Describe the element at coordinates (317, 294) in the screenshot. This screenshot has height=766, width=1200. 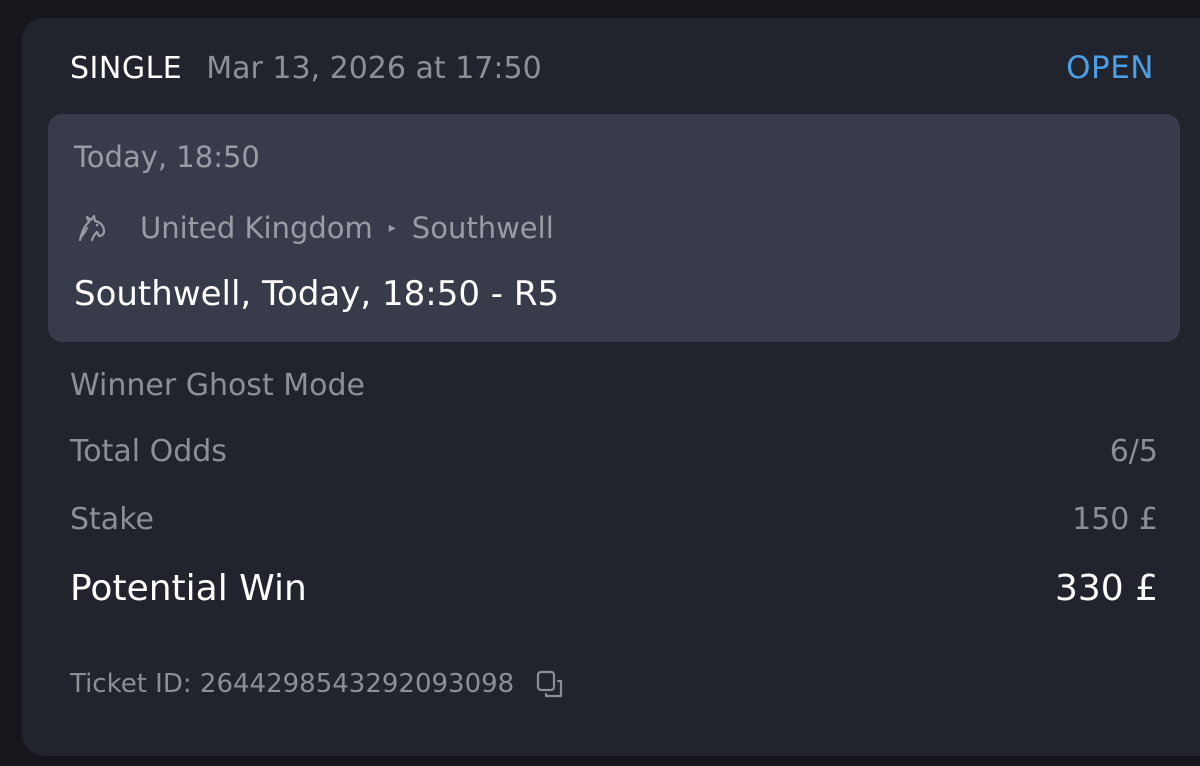
I see `event-title: Southwell, Today, 18:50 - R5` at that location.